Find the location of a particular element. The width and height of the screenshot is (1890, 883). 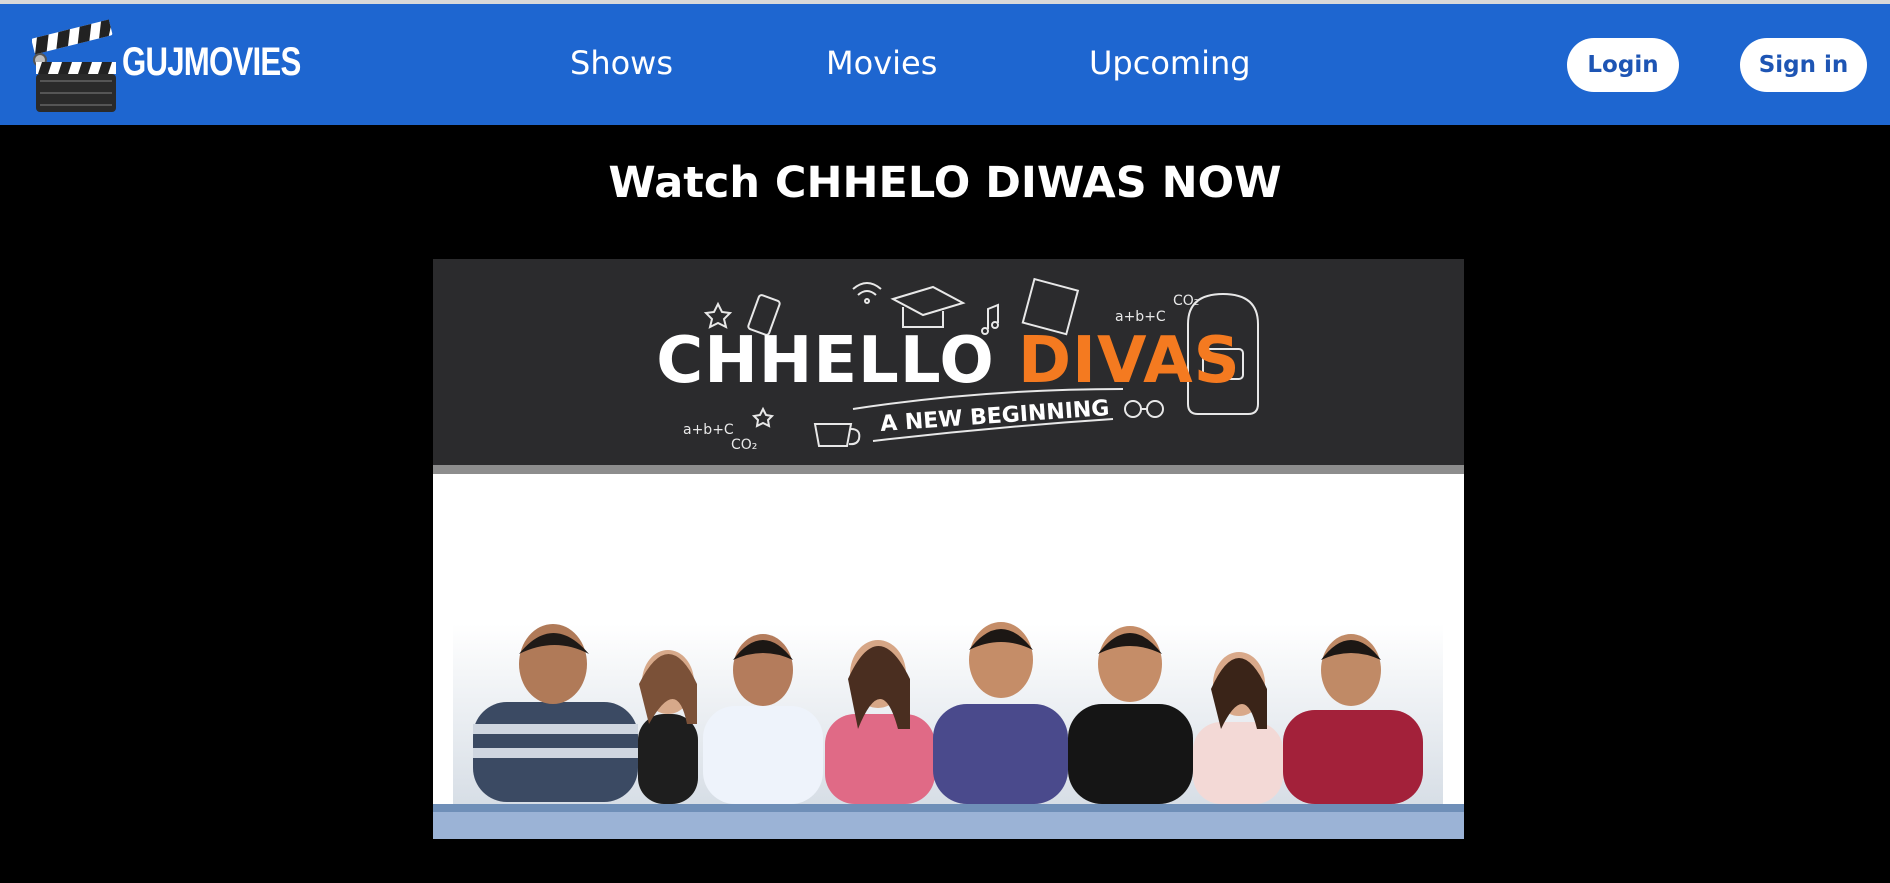

clapperboard-icon is located at coordinates (74, 65).